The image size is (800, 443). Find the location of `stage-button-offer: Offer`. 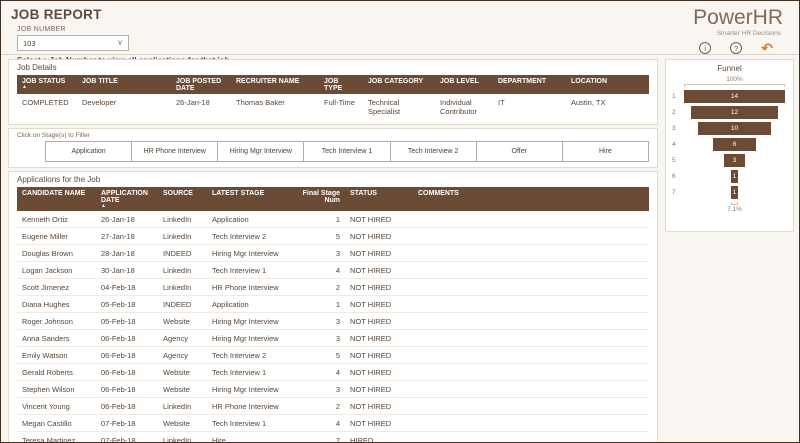

stage-button-offer: Offer is located at coordinates (519, 151).